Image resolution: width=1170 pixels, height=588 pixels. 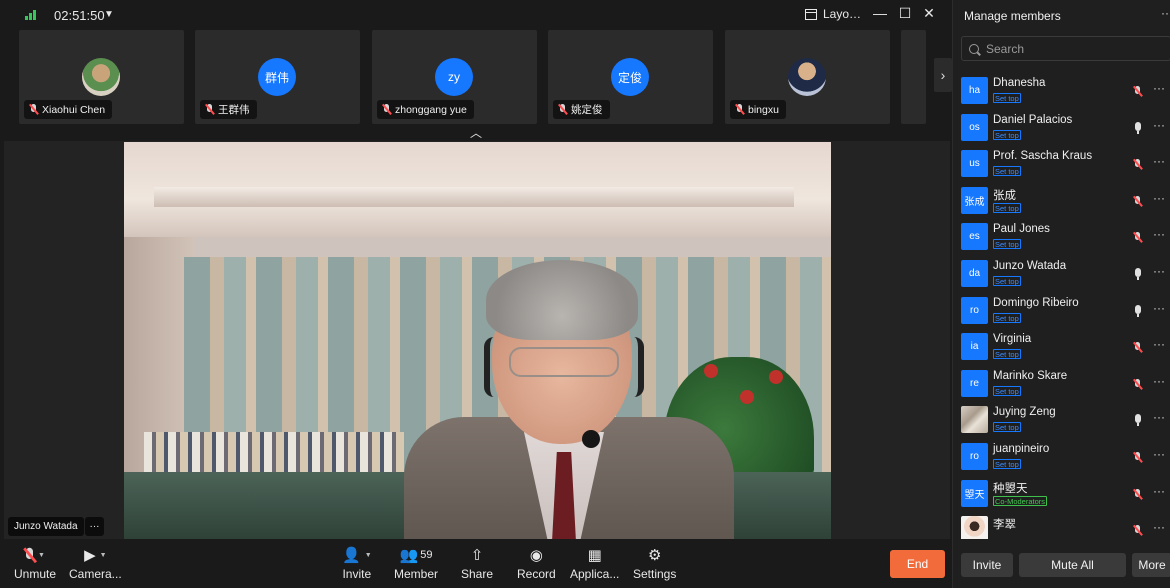 What do you see at coordinates (1061, 525) in the screenshot?
I see `member-row: 李翠 ···` at bounding box center [1061, 525].